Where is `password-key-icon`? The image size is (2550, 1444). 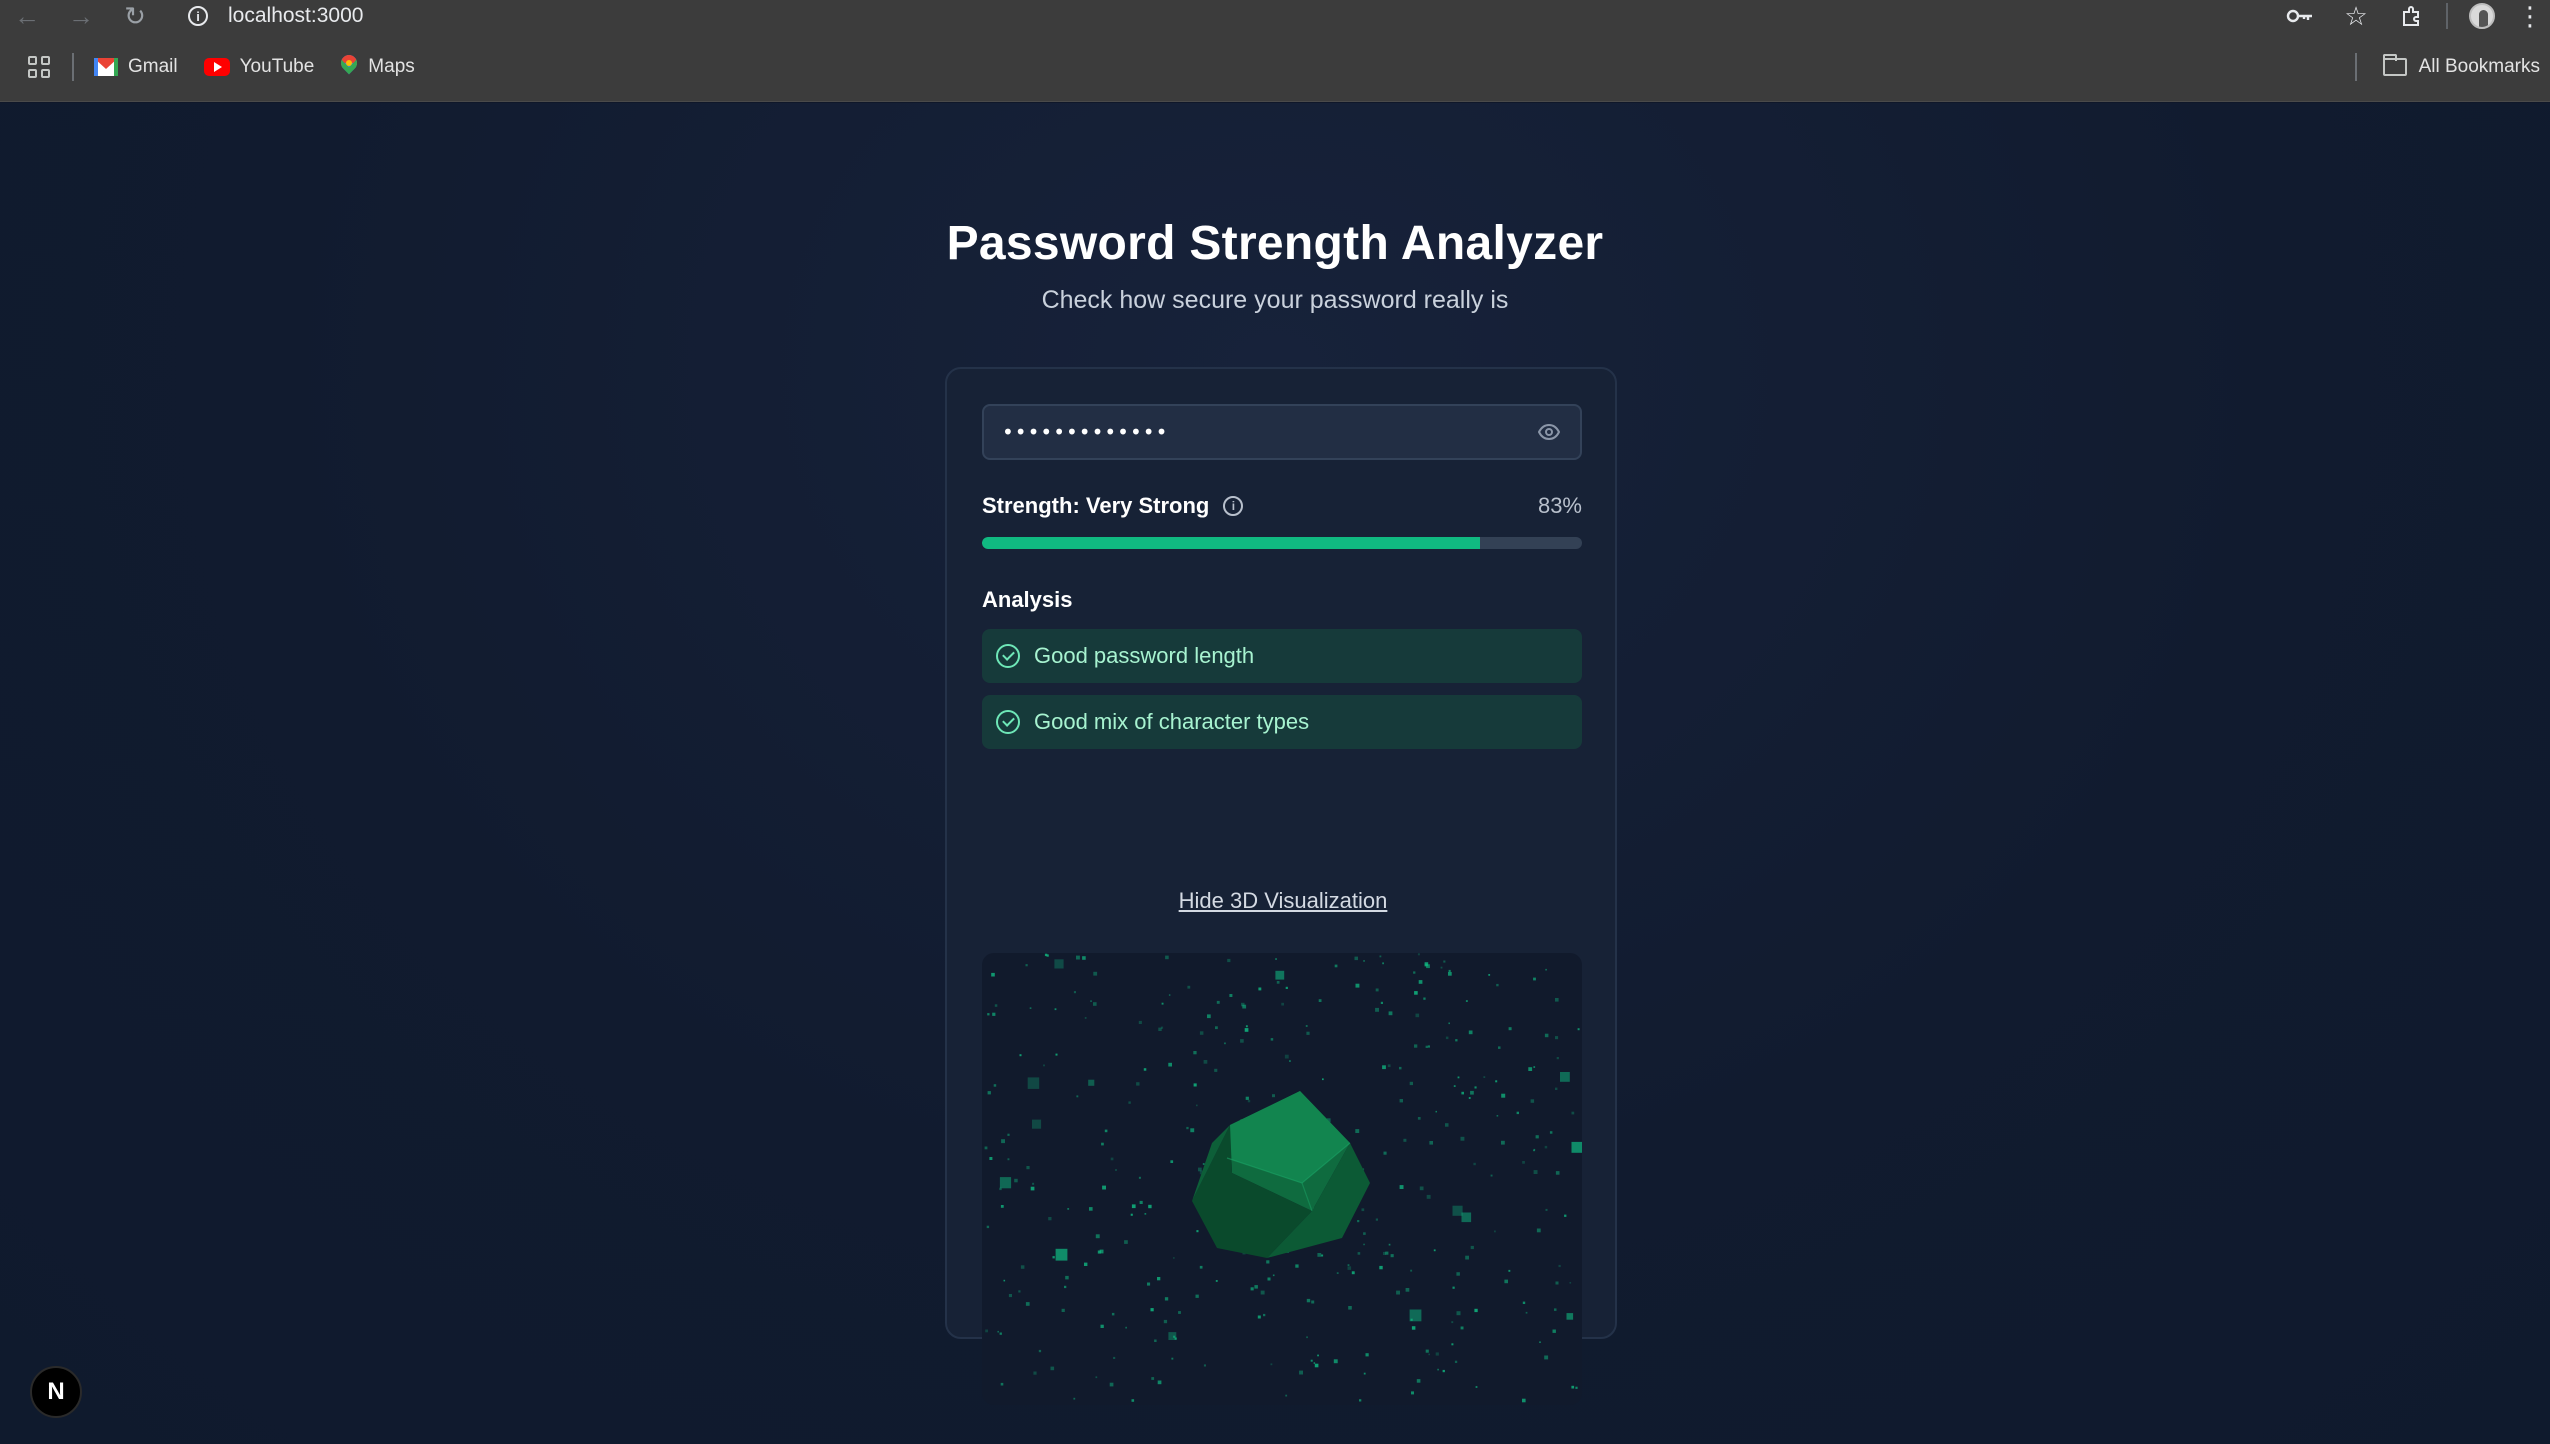 password-key-icon is located at coordinates (2300, 16).